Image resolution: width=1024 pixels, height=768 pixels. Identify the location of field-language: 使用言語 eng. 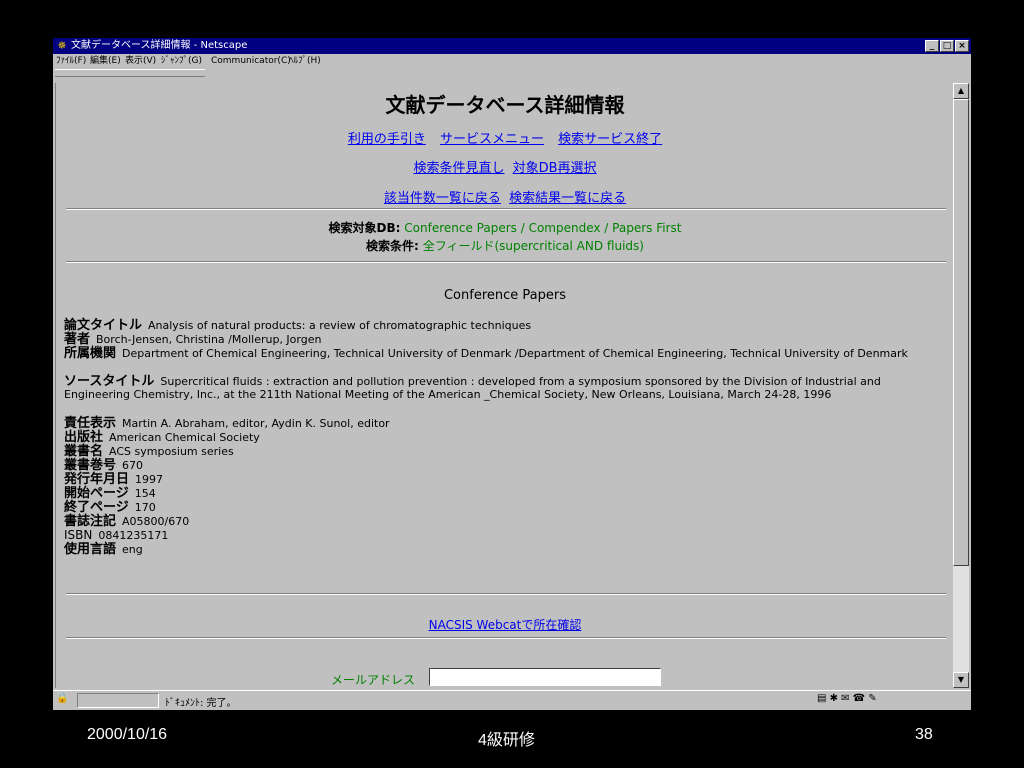
(103, 549).